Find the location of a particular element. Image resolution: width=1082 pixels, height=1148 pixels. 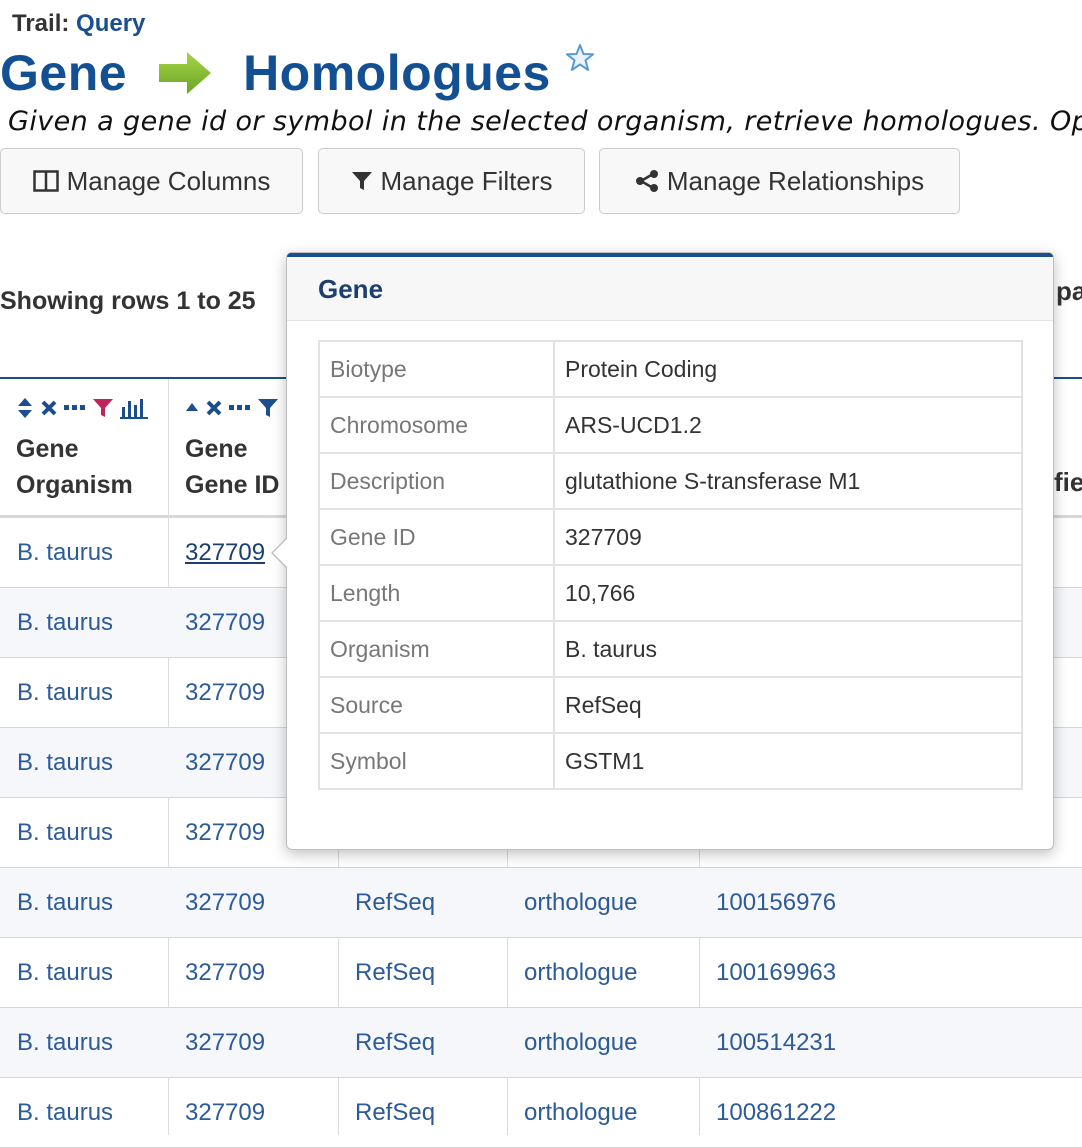

manage-filters-button: Manage Filters is located at coordinates (451, 181).